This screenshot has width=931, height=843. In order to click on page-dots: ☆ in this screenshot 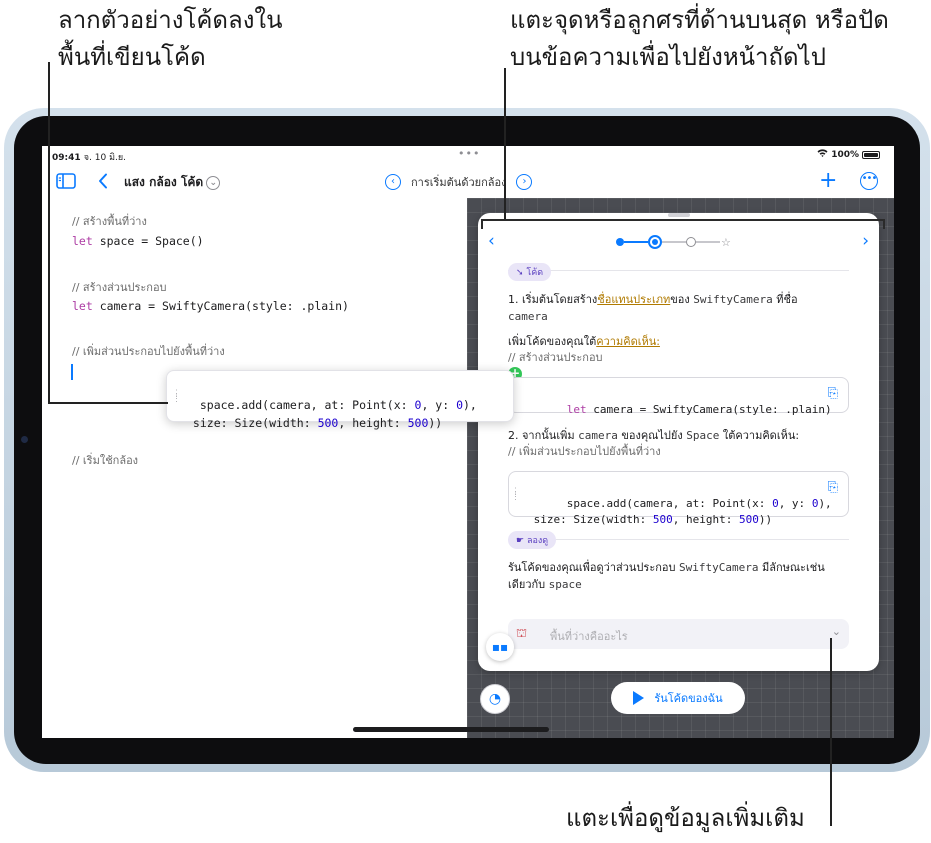, I will do `click(673, 242)`.